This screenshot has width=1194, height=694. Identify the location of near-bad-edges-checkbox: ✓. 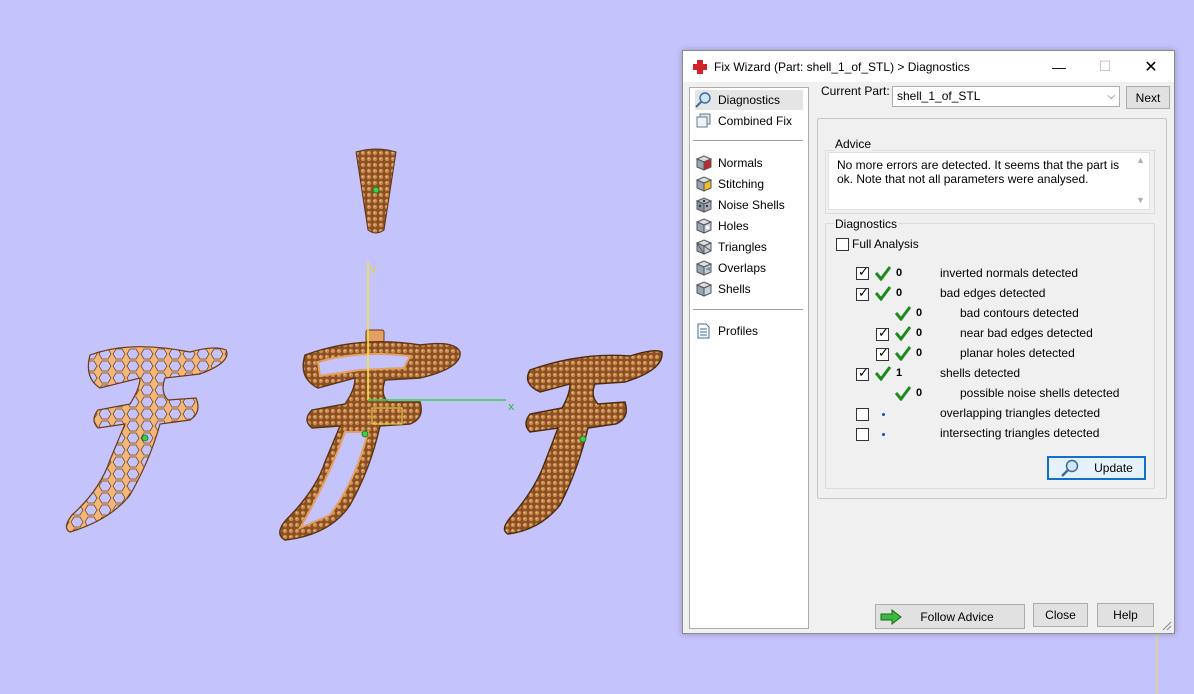
(882, 333).